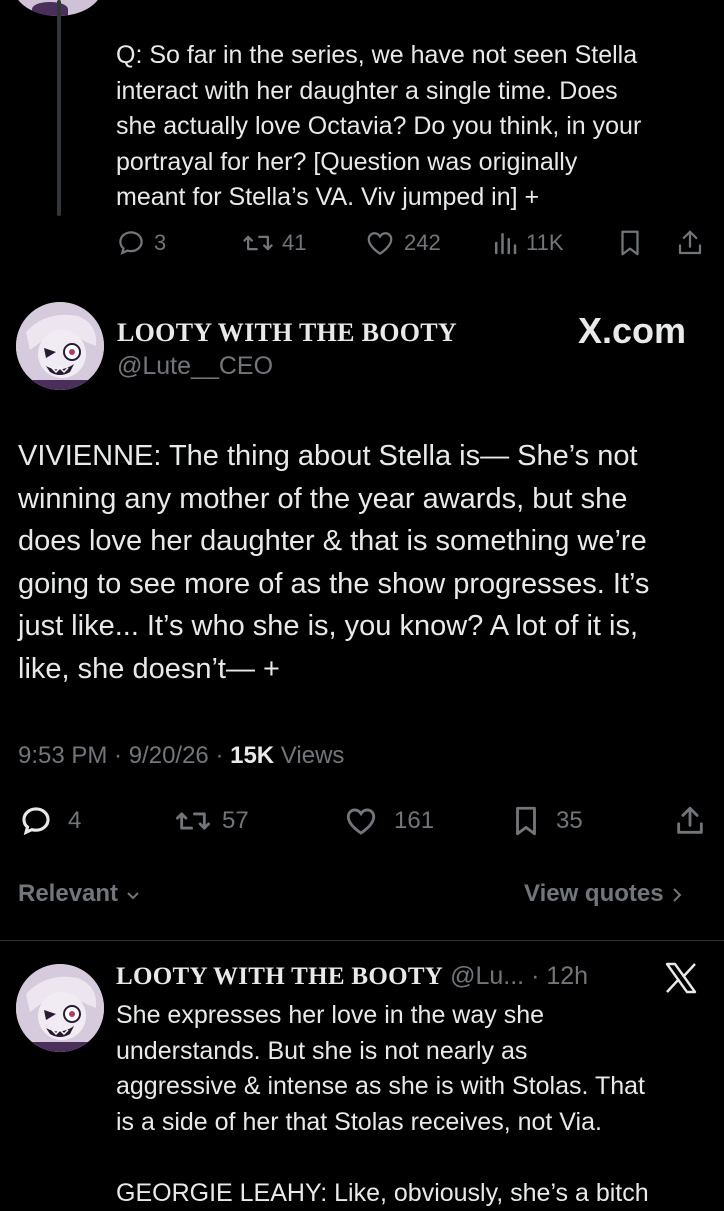 The width and height of the screenshot is (724, 1211). Describe the element at coordinates (422, 242) in the screenshot. I see `like-count: 242` at that location.